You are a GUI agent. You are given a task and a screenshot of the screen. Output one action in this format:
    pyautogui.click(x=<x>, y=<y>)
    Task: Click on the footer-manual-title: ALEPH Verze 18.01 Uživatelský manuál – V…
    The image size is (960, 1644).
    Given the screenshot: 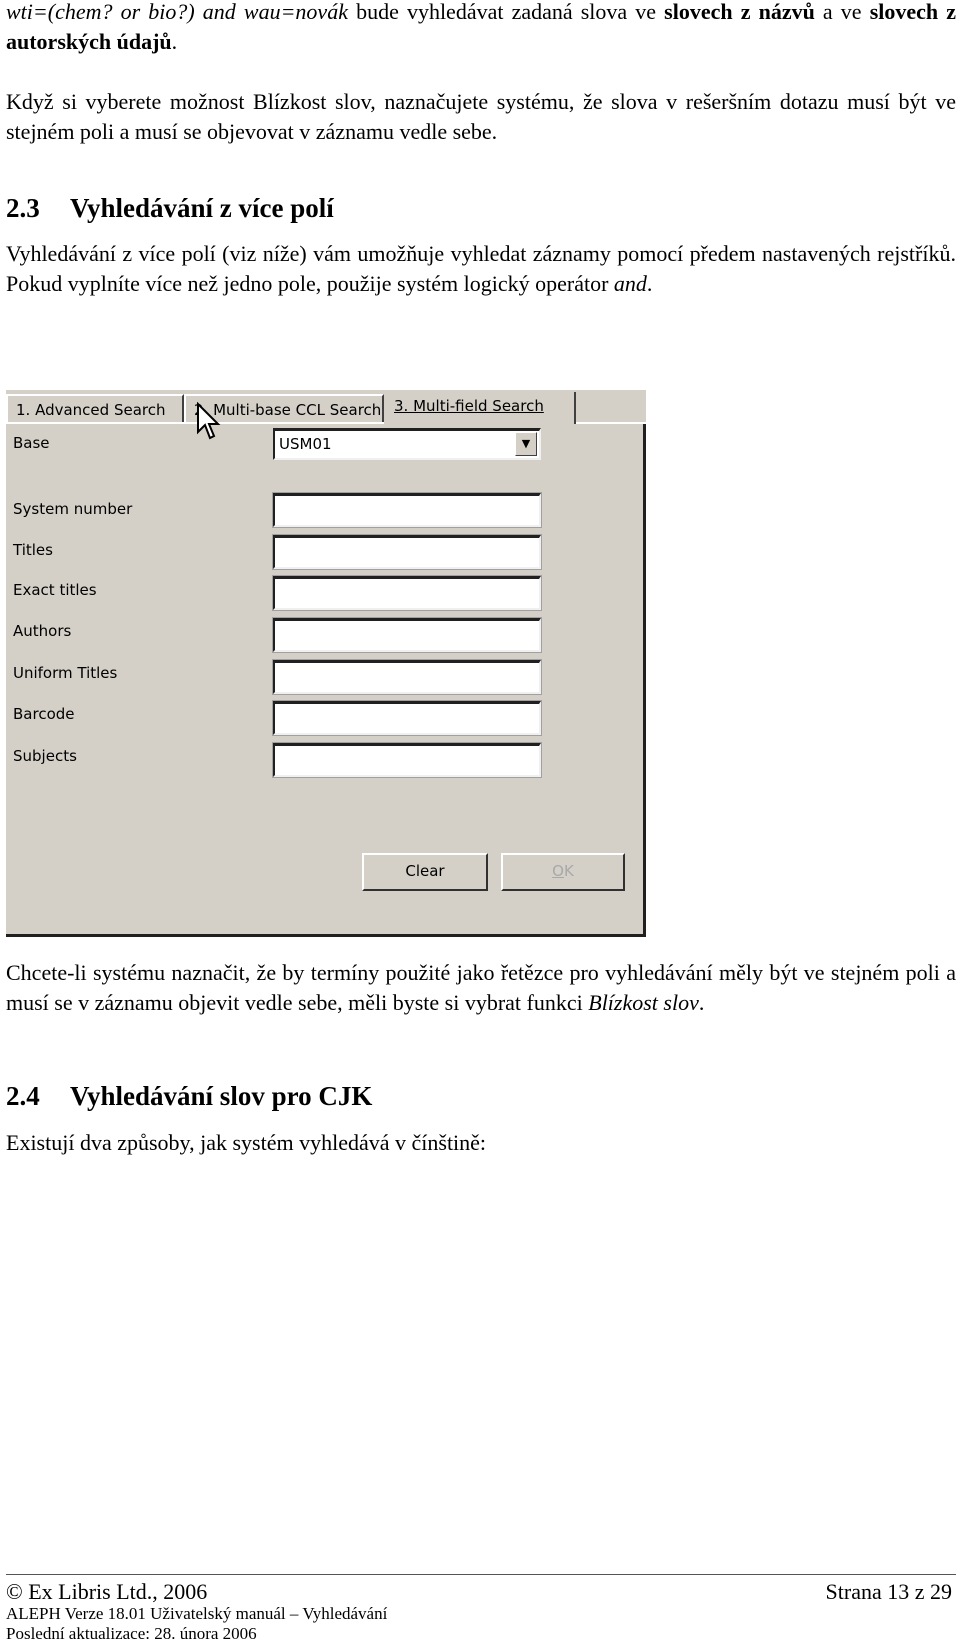 What is the action you would take?
    pyautogui.click(x=197, y=1613)
    